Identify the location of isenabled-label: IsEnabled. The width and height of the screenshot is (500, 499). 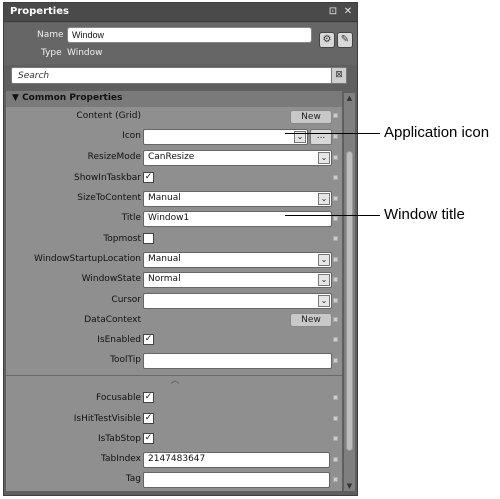
(119, 340).